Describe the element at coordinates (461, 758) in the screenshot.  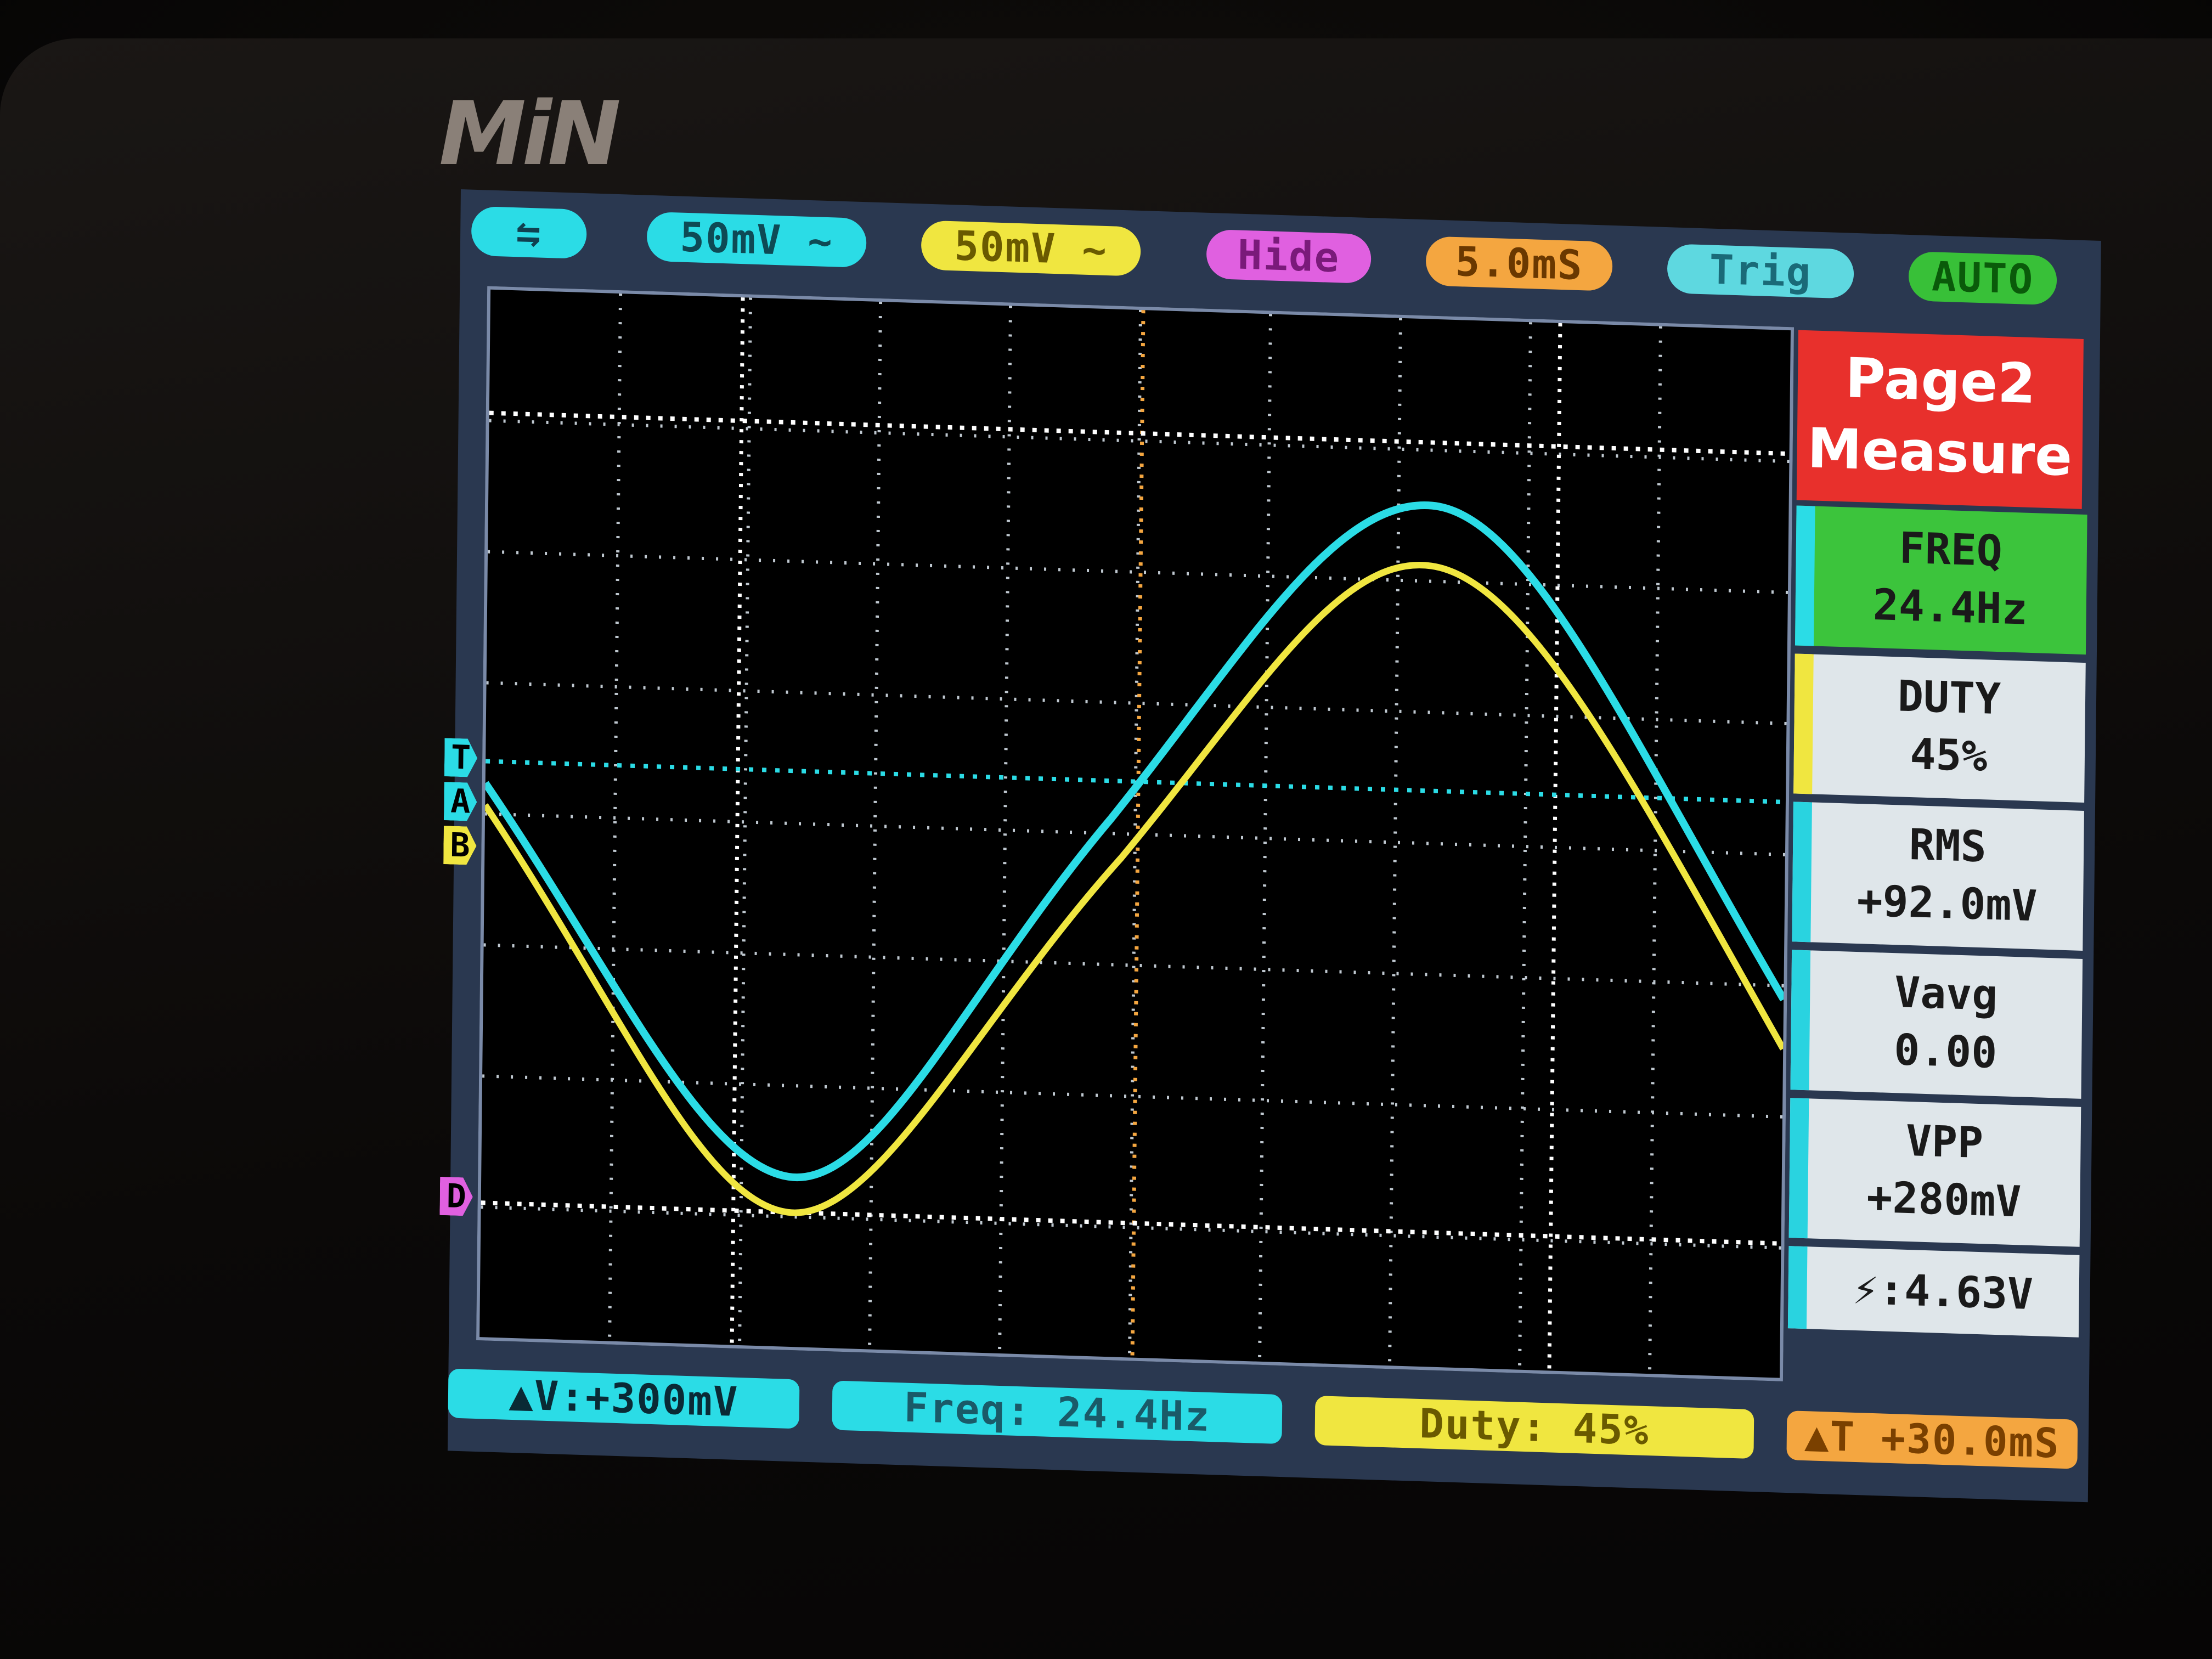
I see `trigger-marker: T` at that location.